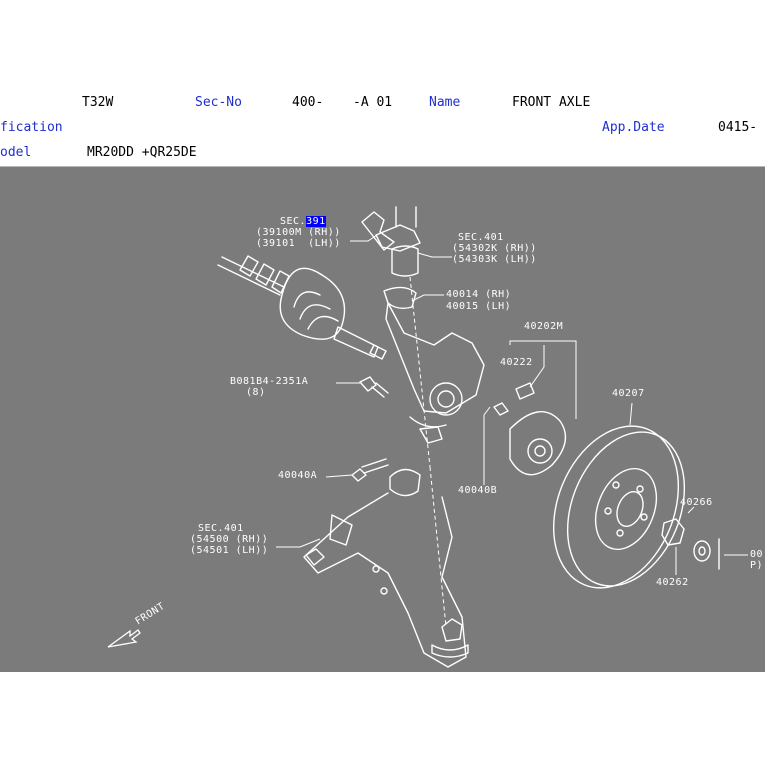 Image resolution: width=765 pixels, height=765 pixels. I want to click on callout-54500: (54500 (RH)), so click(229, 540).